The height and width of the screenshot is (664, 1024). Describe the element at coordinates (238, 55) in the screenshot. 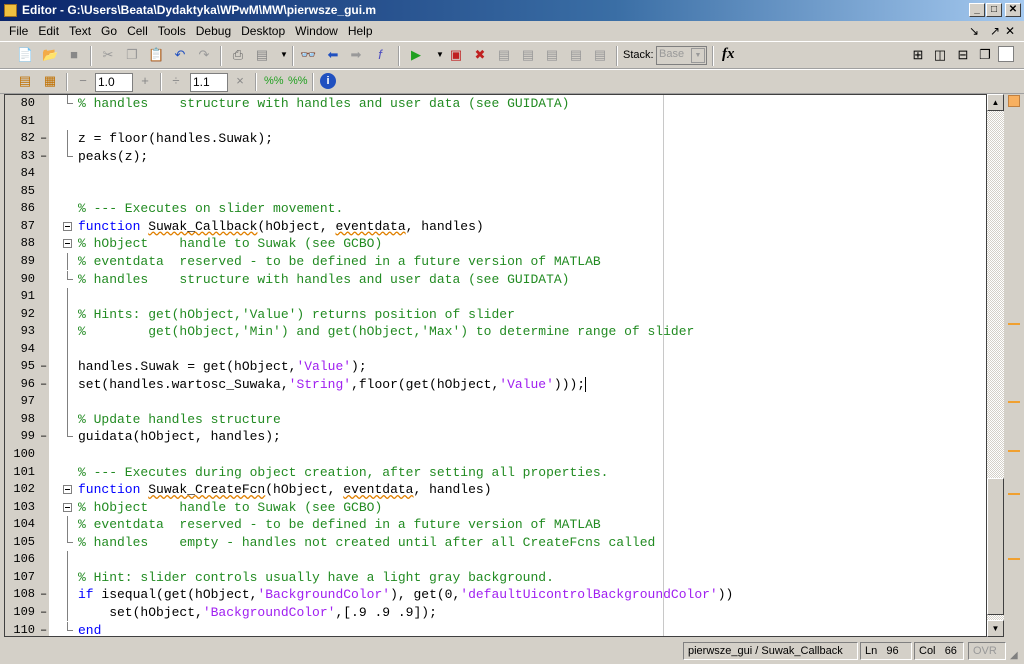

I see `print-icon: ⎙` at that location.